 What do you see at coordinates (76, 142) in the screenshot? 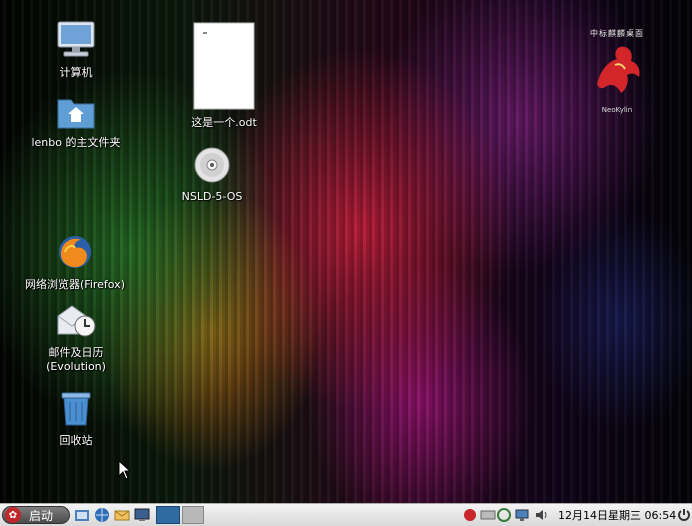
I see `desktop-icon-label: lenbo 的主文件夹` at bounding box center [76, 142].